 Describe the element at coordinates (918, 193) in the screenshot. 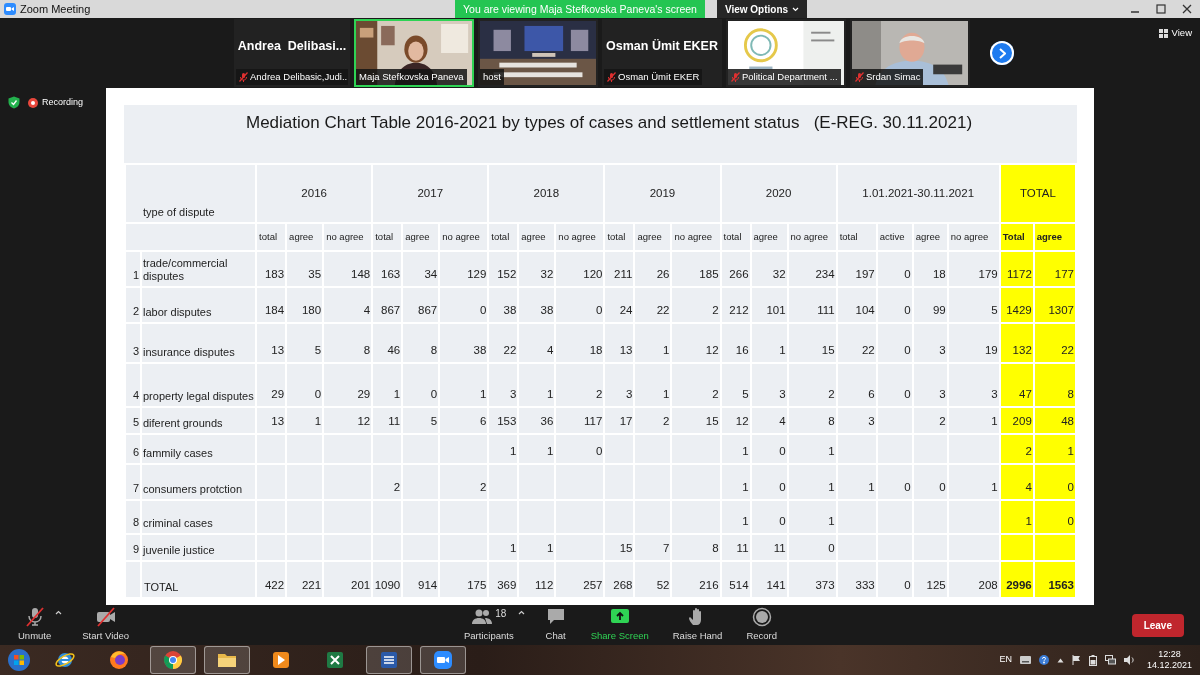

I see `column-header: 1.01.2021-30.11.2021` at that location.